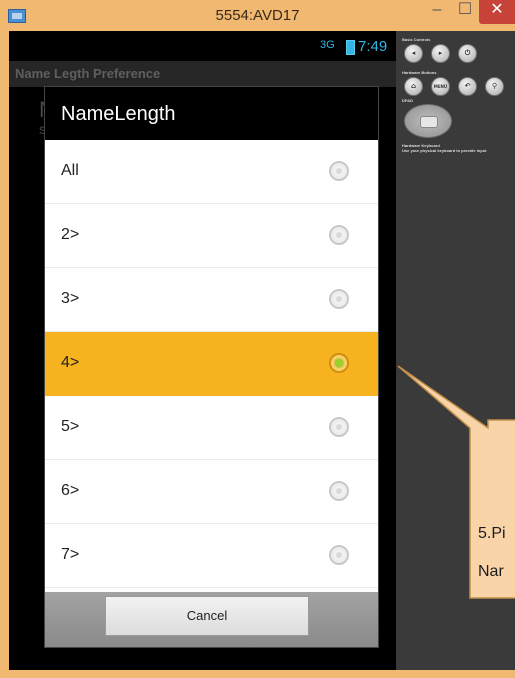 The height and width of the screenshot is (678, 515). Describe the element at coordinates (70, 298) in the screenshot. I see `option-label: 3>` at that location.